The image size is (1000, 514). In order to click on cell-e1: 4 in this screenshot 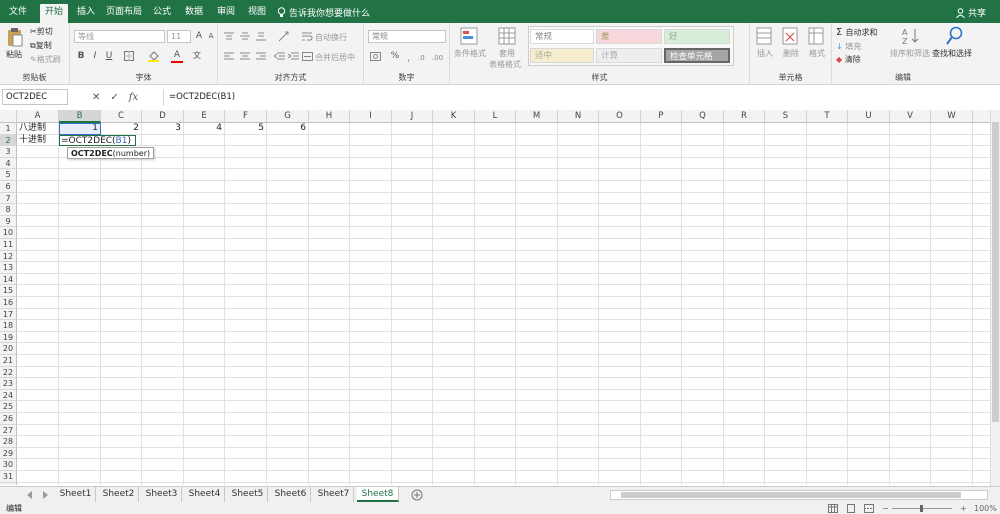, I will do `click(203, 128)`.